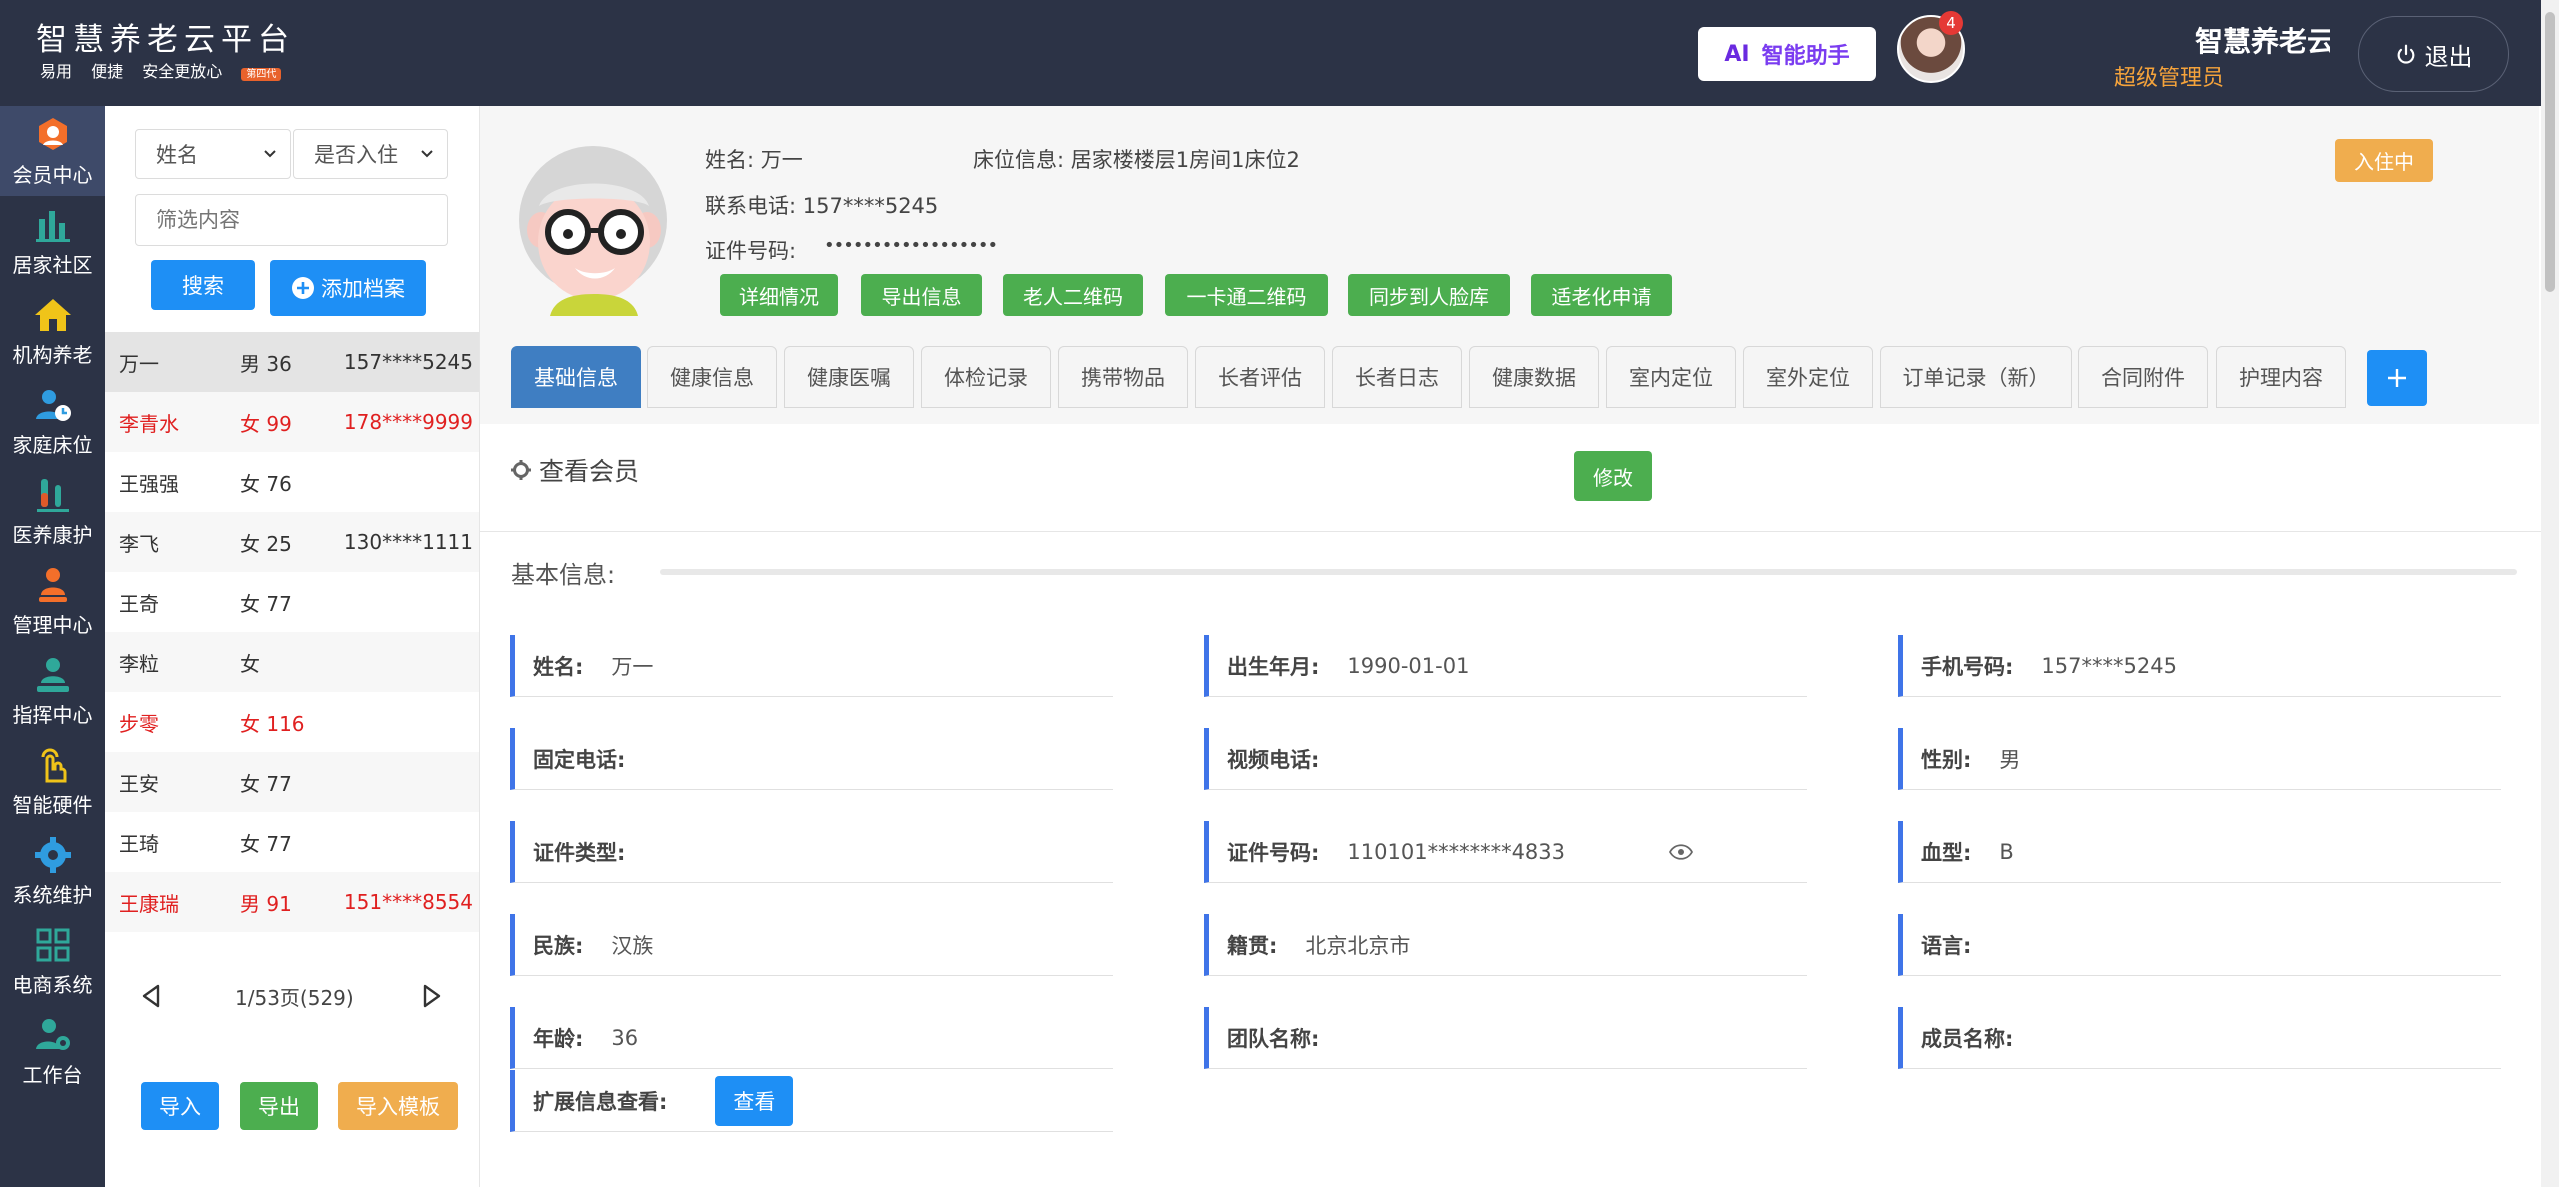 This screenshot has width=2559, height=1187. What do you see at coordinates (754, 1100) in the screenshot?
I see `view-extended-button: 查看` at bounding box center [754, 1100].